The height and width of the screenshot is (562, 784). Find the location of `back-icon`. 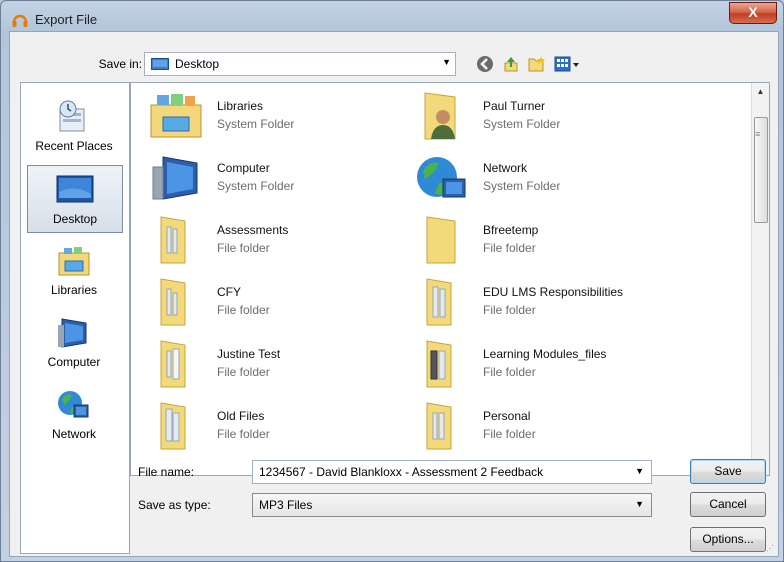

back-icon is located at coordinates (485, 64).